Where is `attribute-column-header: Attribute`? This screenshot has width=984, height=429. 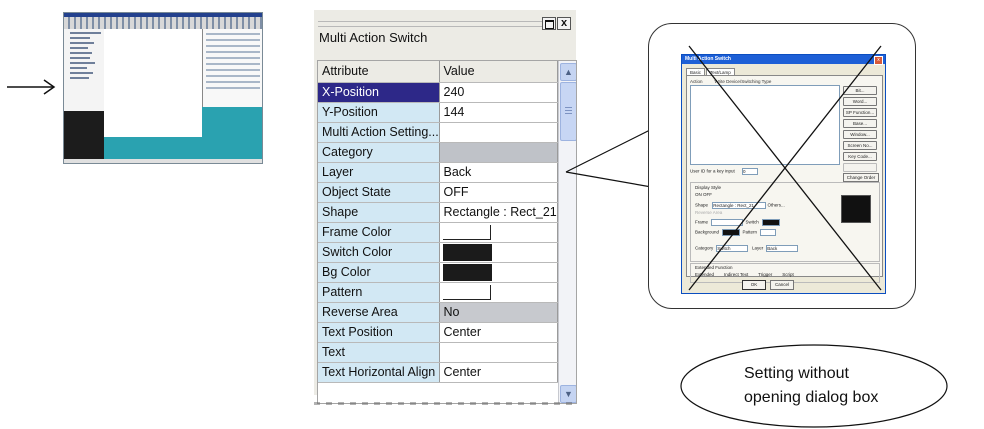 attribute-column-header: Attribute is located at coordinates (379, 72).